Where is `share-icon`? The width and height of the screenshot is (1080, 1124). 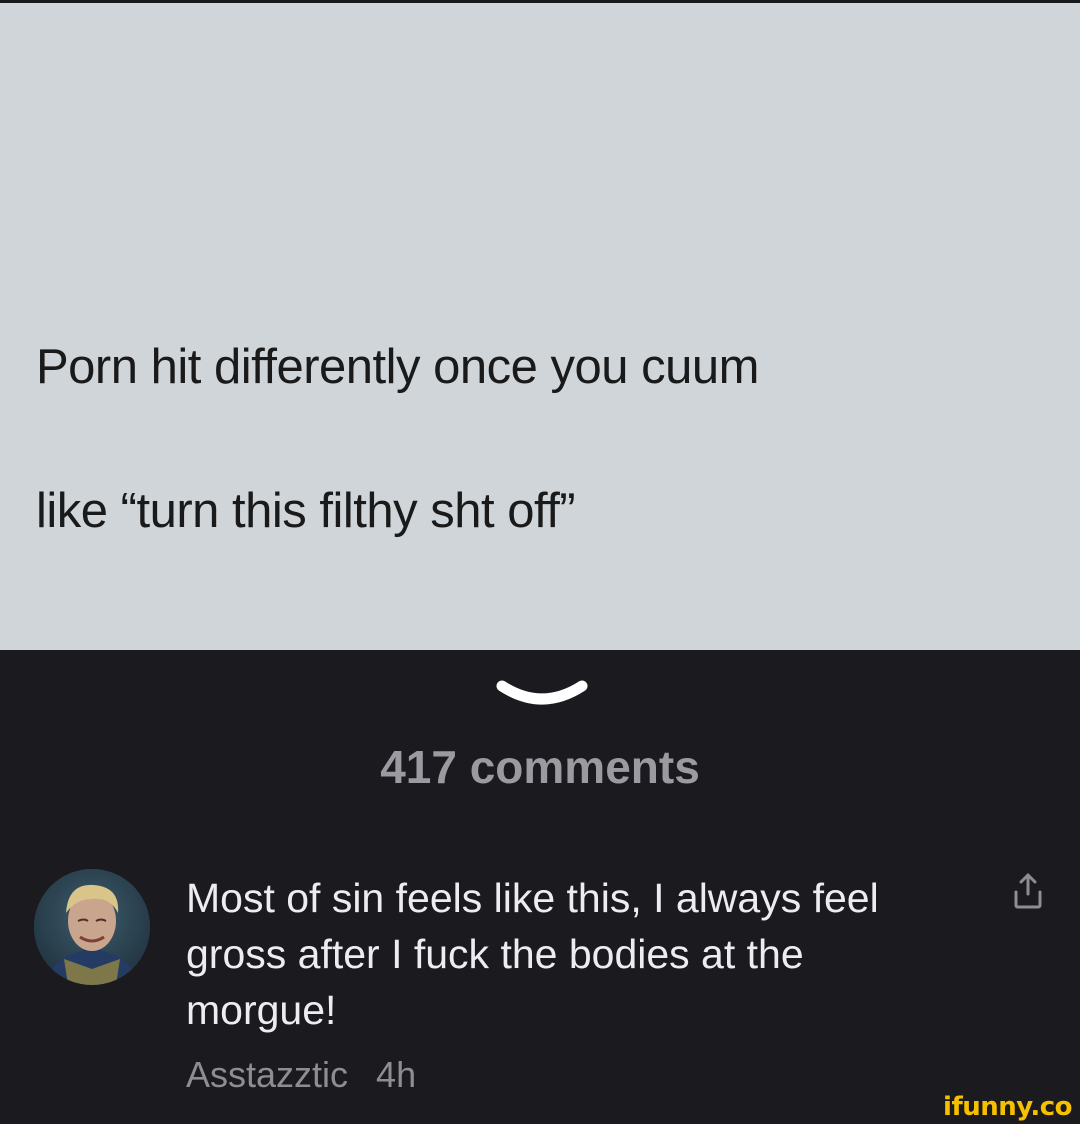 share-icon is located at coordinates (1028, 891).